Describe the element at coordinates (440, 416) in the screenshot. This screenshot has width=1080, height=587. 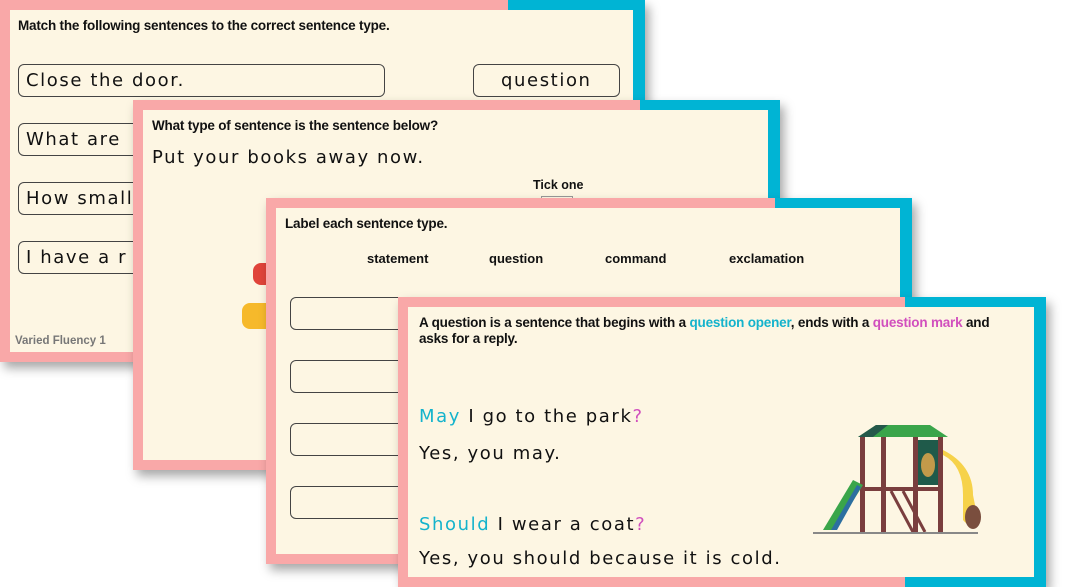
I see `question-opener: May` at that location.